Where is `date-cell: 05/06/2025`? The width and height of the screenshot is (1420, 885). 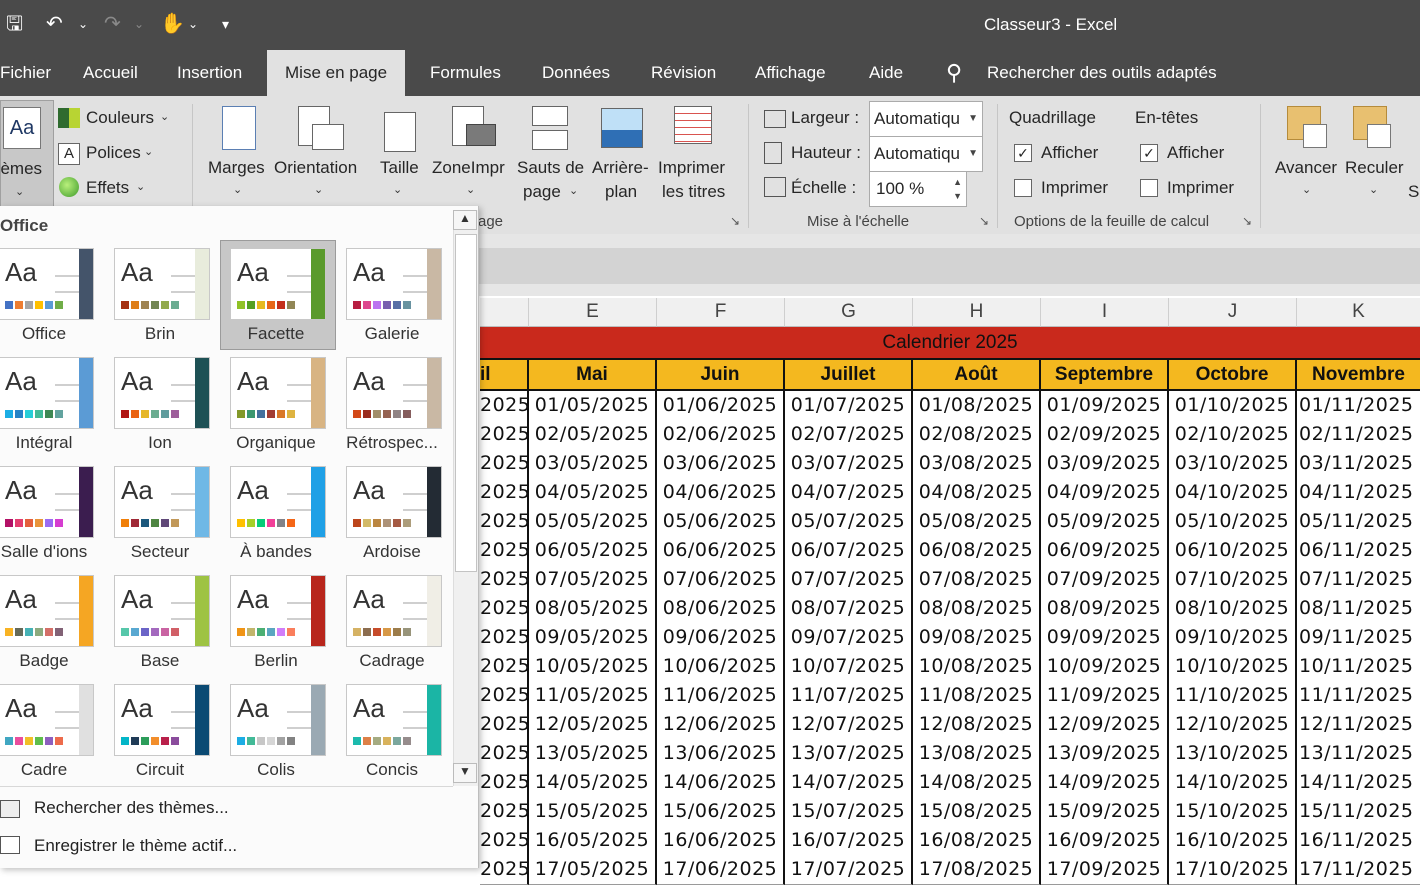
date-cell: 05/06/2025 is located at coordinates (721, 522).